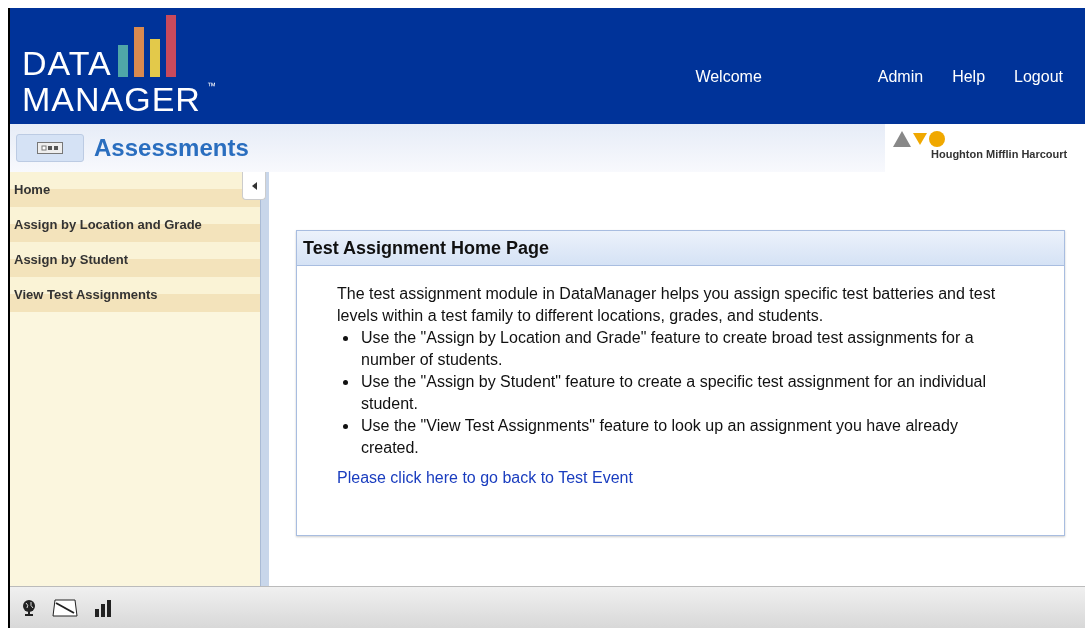 The height and width of the screenshot is (628, 1085). What do you see at coordinates (900, 77) in the screenshot?
I see `nav-link: Admin` at bounding box center [900, 77].